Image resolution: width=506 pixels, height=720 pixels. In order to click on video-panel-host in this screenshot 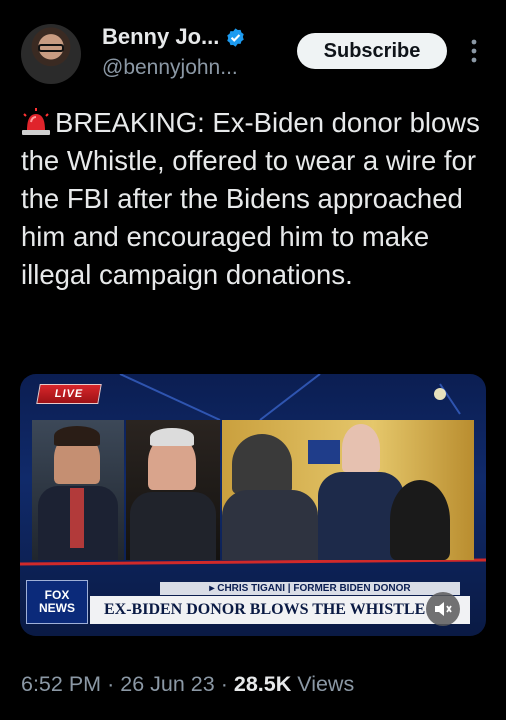, I will do `click(78, 490)`.